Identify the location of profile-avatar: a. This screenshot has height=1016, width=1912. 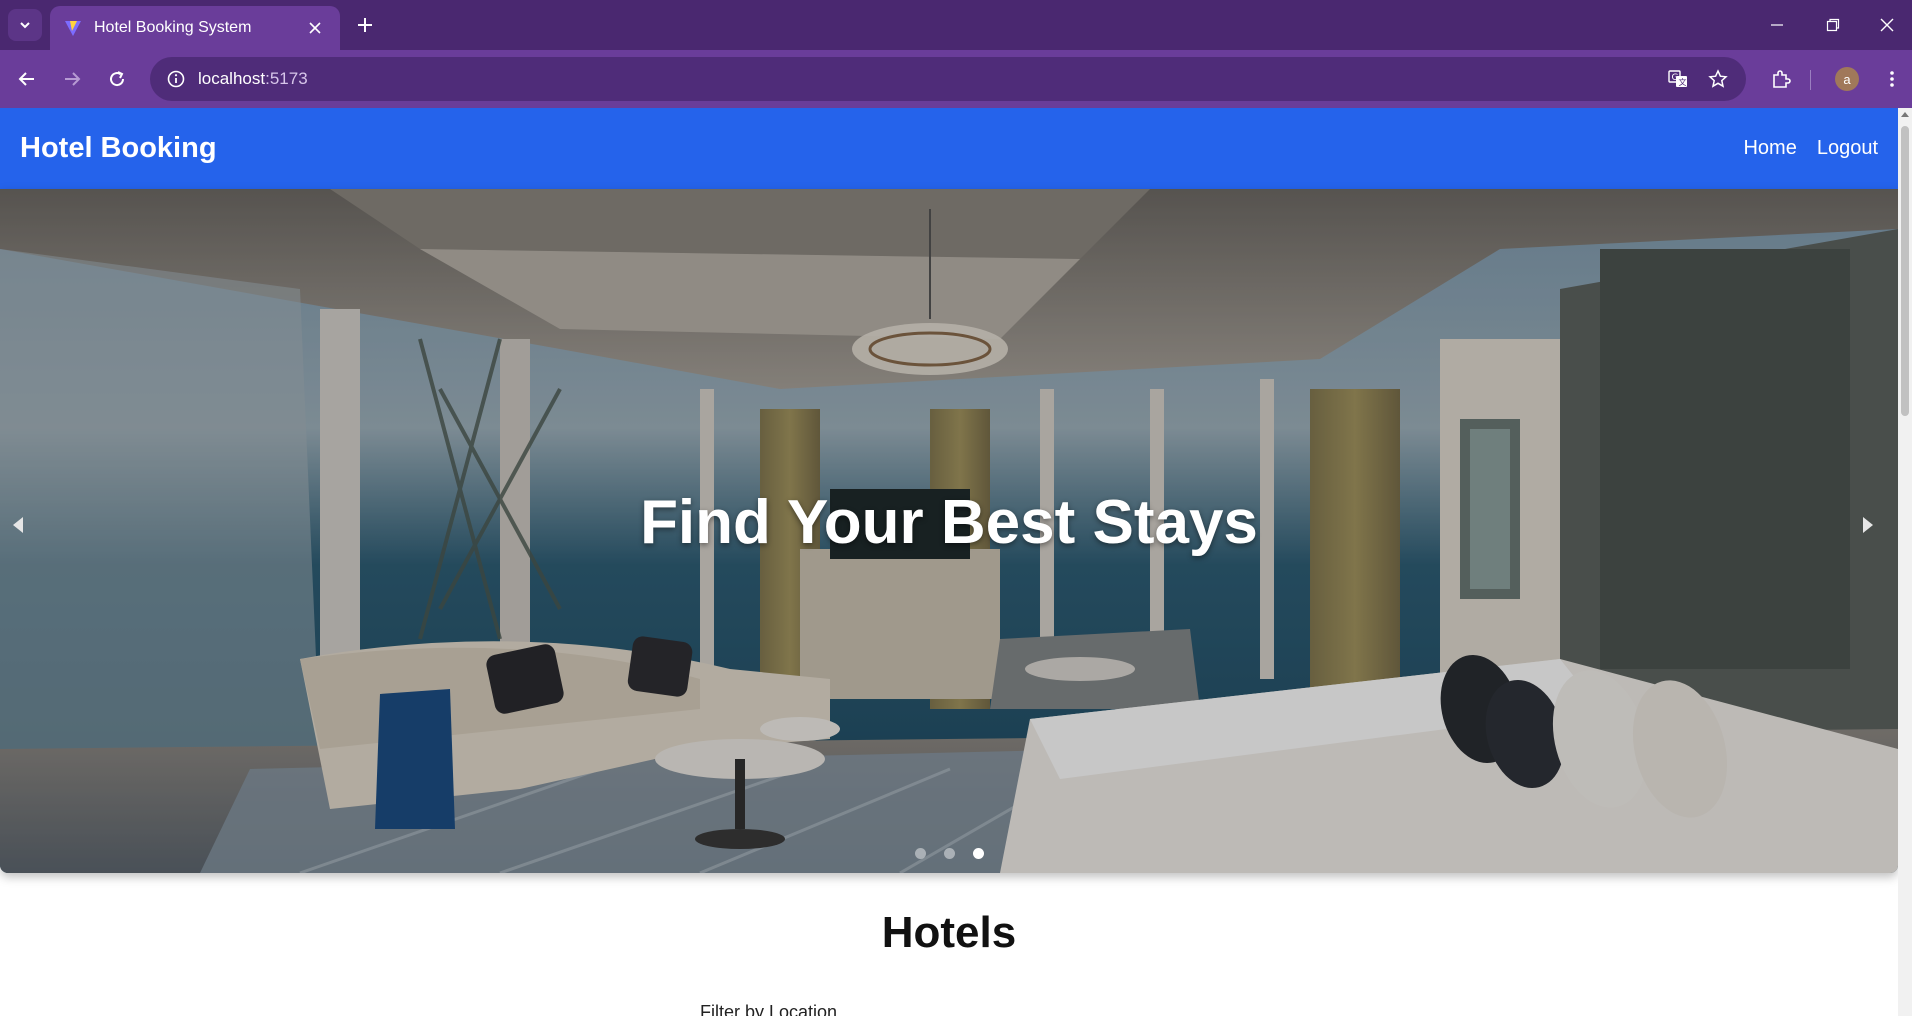
(1847, 79).